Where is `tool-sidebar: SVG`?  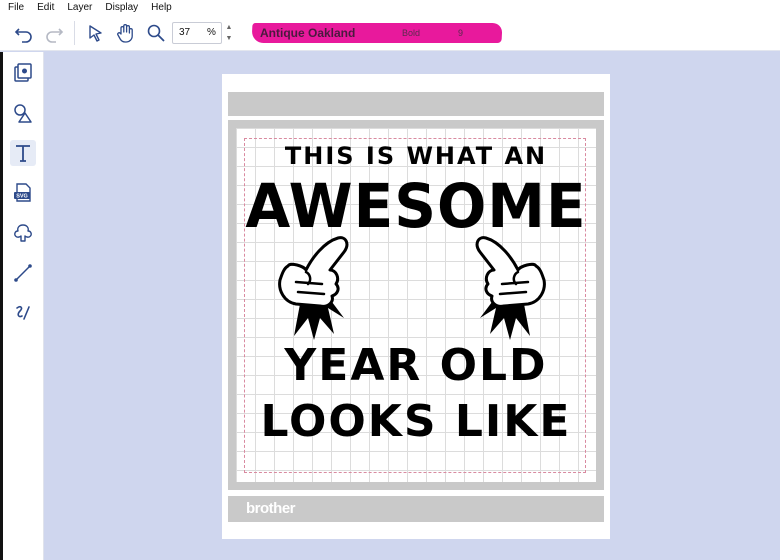 tool-sidebar: SVG is located at coordinates (22, 306).